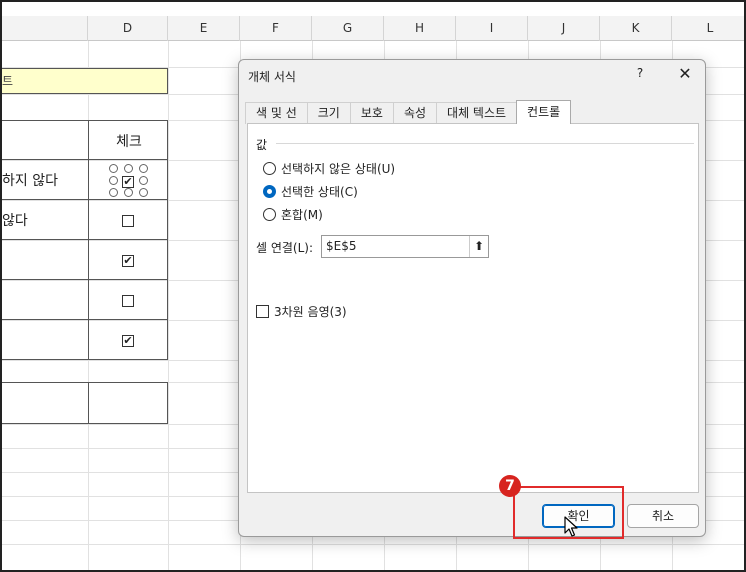  Describe the element at coordinates (564, 28) in the screenshot. I see `column-header-j: J` at that location.